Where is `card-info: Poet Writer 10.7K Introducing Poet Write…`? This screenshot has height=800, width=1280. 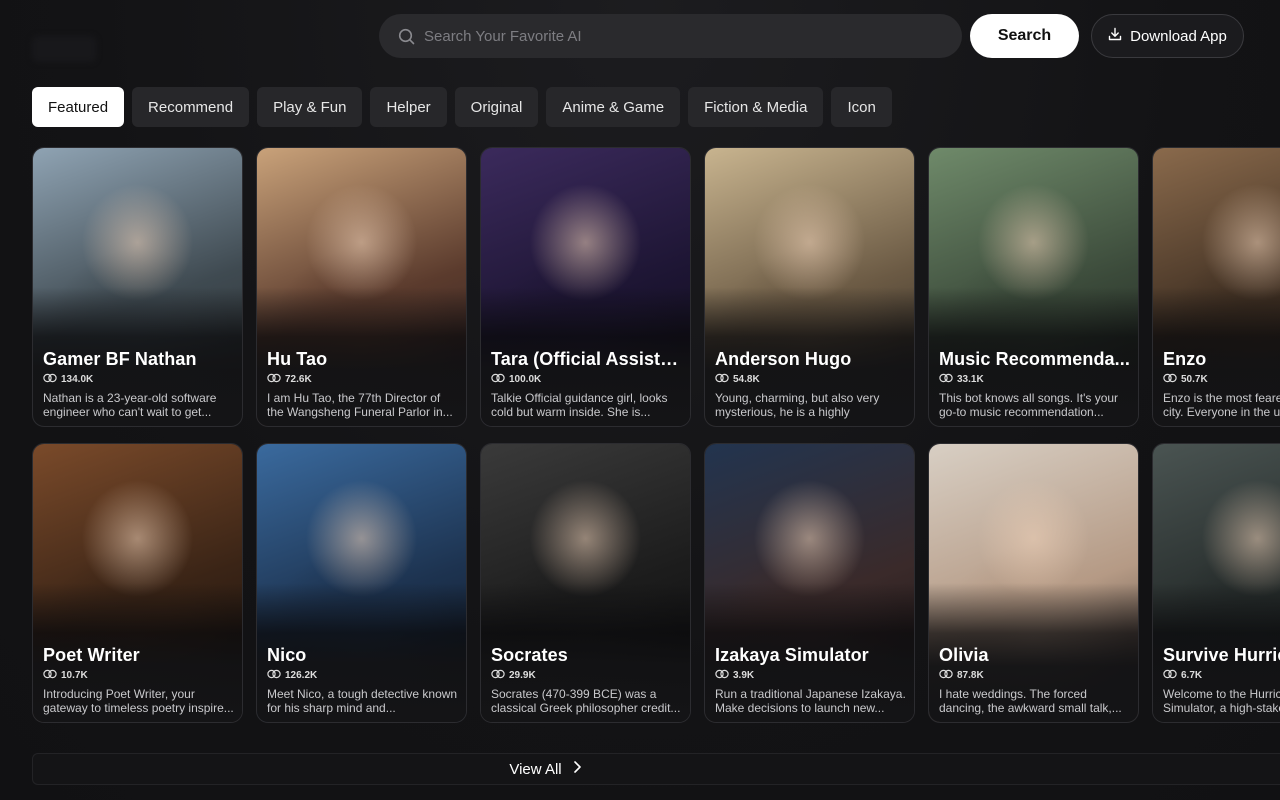 card-info: Poet Writer 10.7K Introducing Poet Write… is located at coordinates (138, 680).